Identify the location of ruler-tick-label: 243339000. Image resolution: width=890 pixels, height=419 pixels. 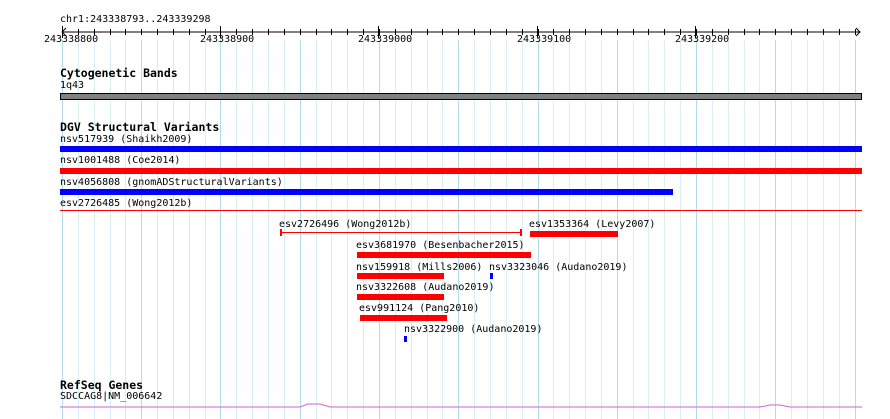
(385, 39).